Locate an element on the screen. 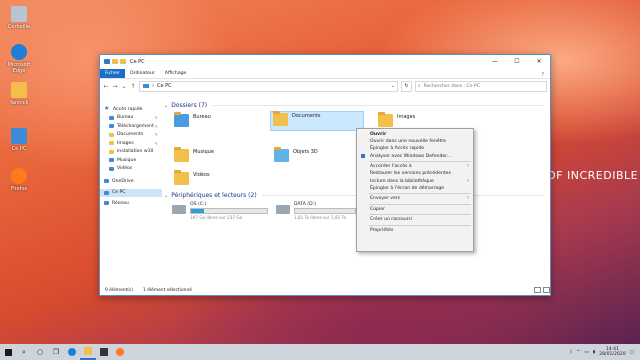  context-menu-item: Ouvrir dans une nouvelle fenêtre is located at coordinates (415, 141).